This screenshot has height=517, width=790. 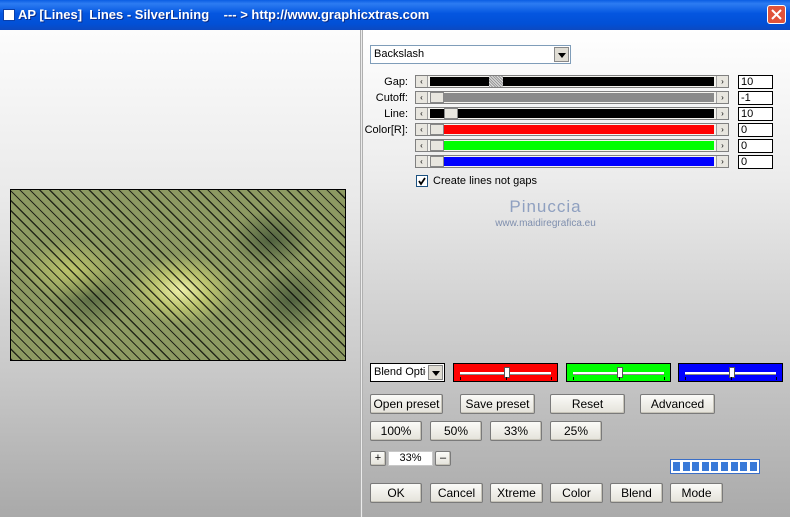 I want to click on watermark-title: Pinuccia, so click(x=545, y=206).